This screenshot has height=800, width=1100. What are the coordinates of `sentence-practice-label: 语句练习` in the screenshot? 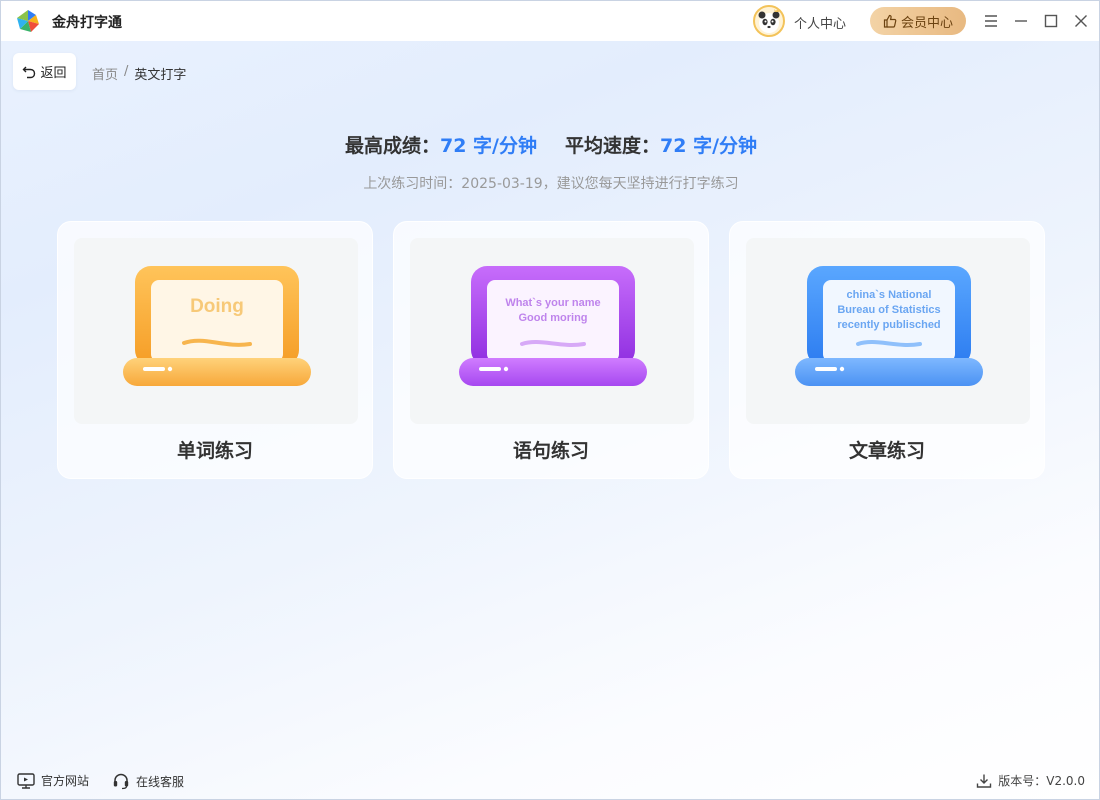 It's located at (550, 451).